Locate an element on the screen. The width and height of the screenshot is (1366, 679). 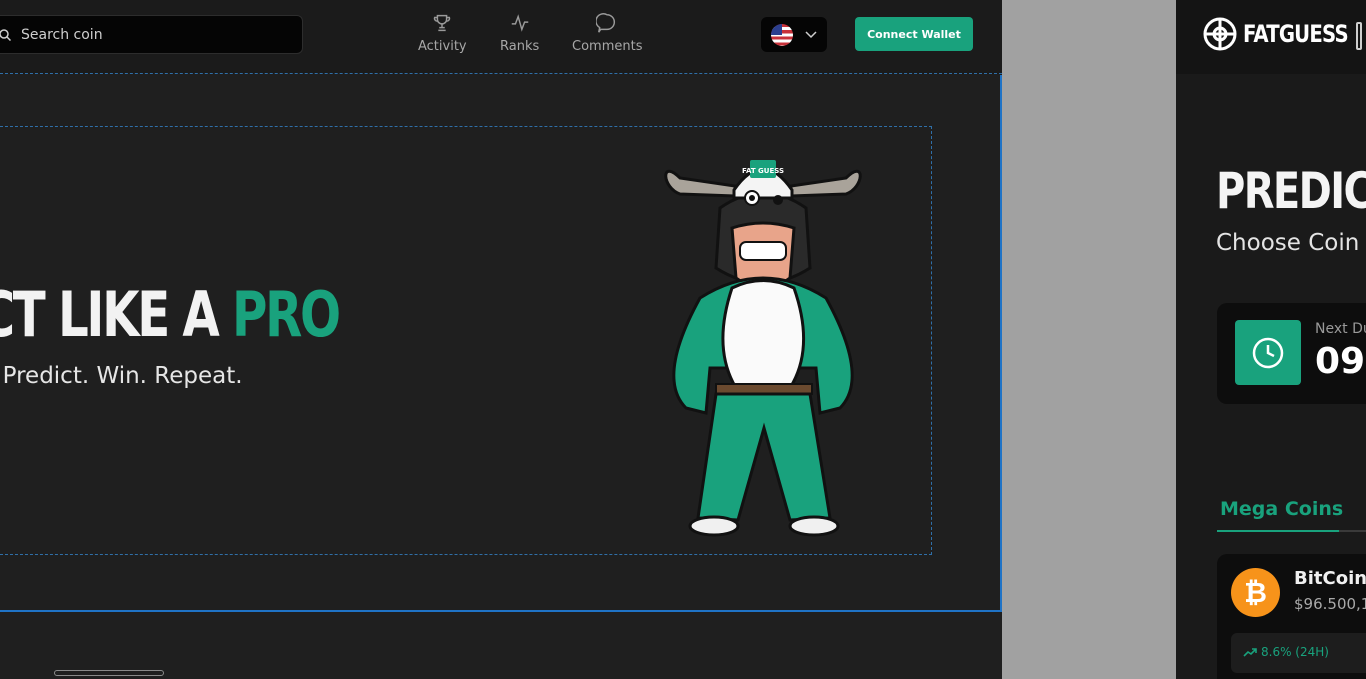
nav-comments: Comments is located at coordinates (607, 33).